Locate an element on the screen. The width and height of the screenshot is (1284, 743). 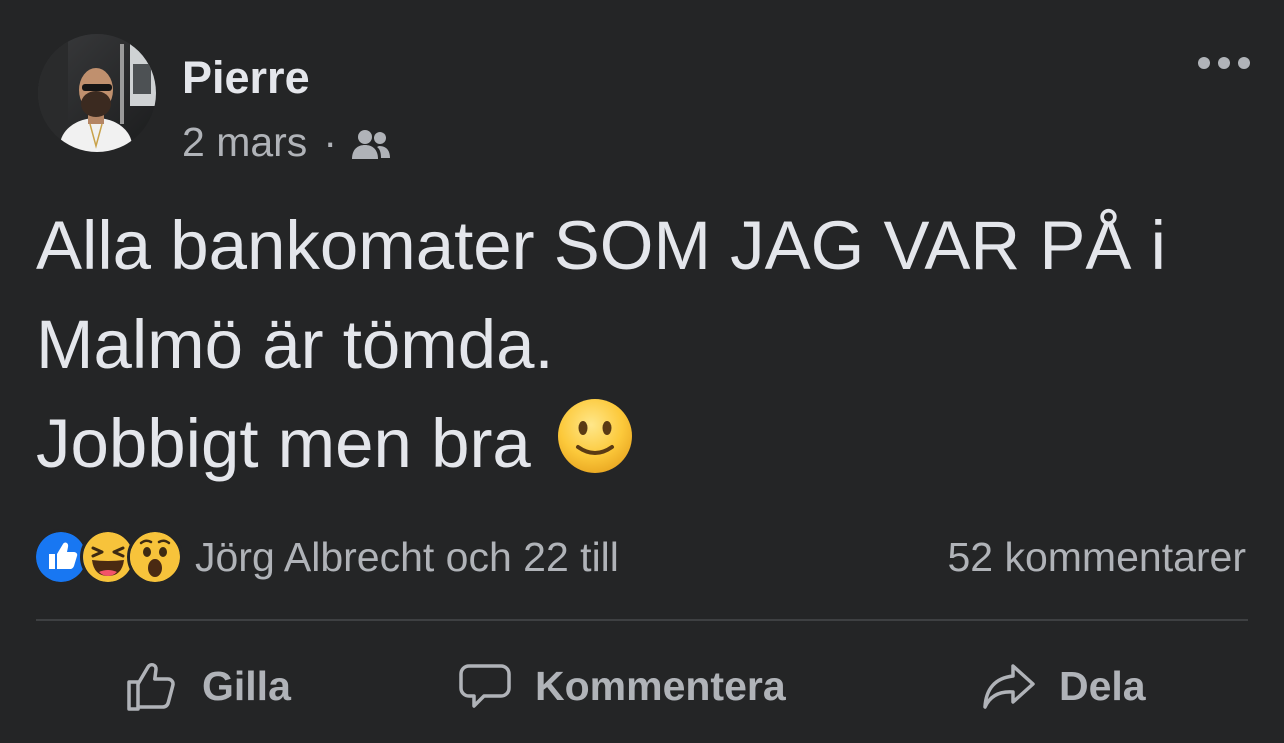
share-button: Dela is located at coordinates (1063, 686).